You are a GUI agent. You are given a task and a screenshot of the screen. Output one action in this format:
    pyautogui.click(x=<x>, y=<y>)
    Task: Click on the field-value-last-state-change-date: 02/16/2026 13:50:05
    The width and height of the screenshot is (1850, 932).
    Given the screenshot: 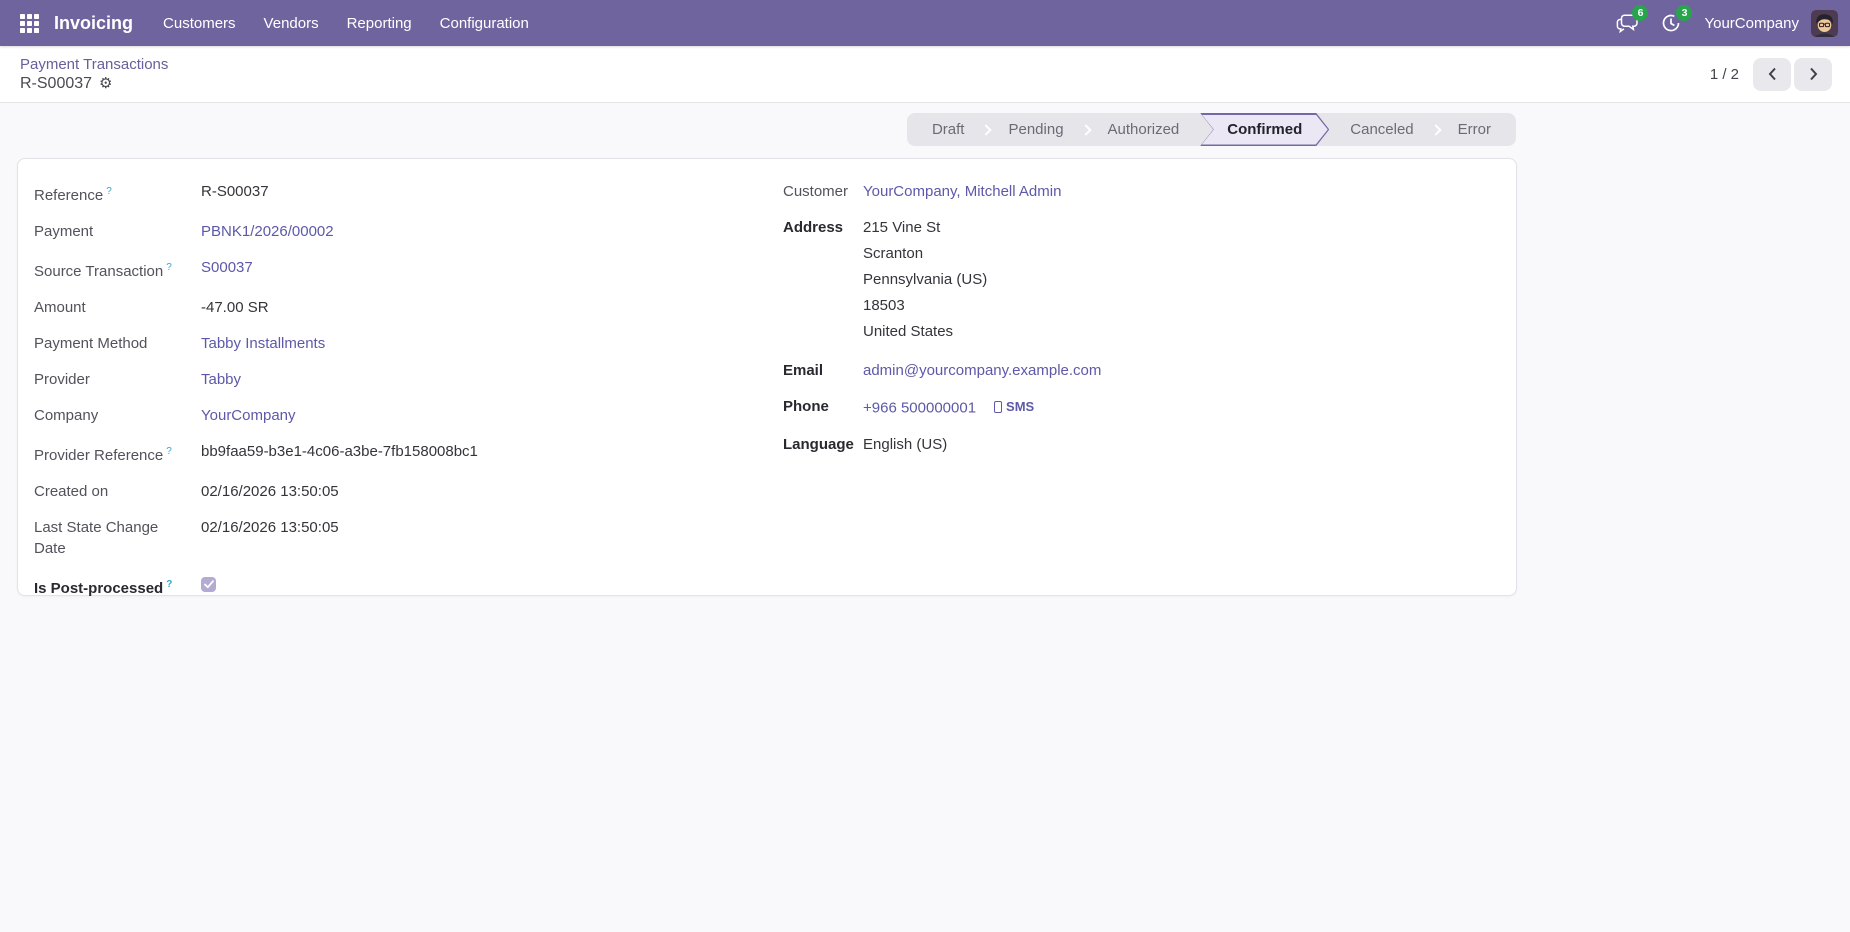 What is the action you would take?
    pyautogui.click(x=270, y=527)
    